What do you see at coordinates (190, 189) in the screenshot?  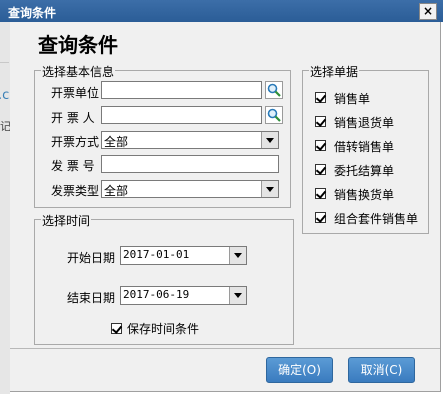 I see `invoice-type-select: 全部` at bounding box center [190, 189].